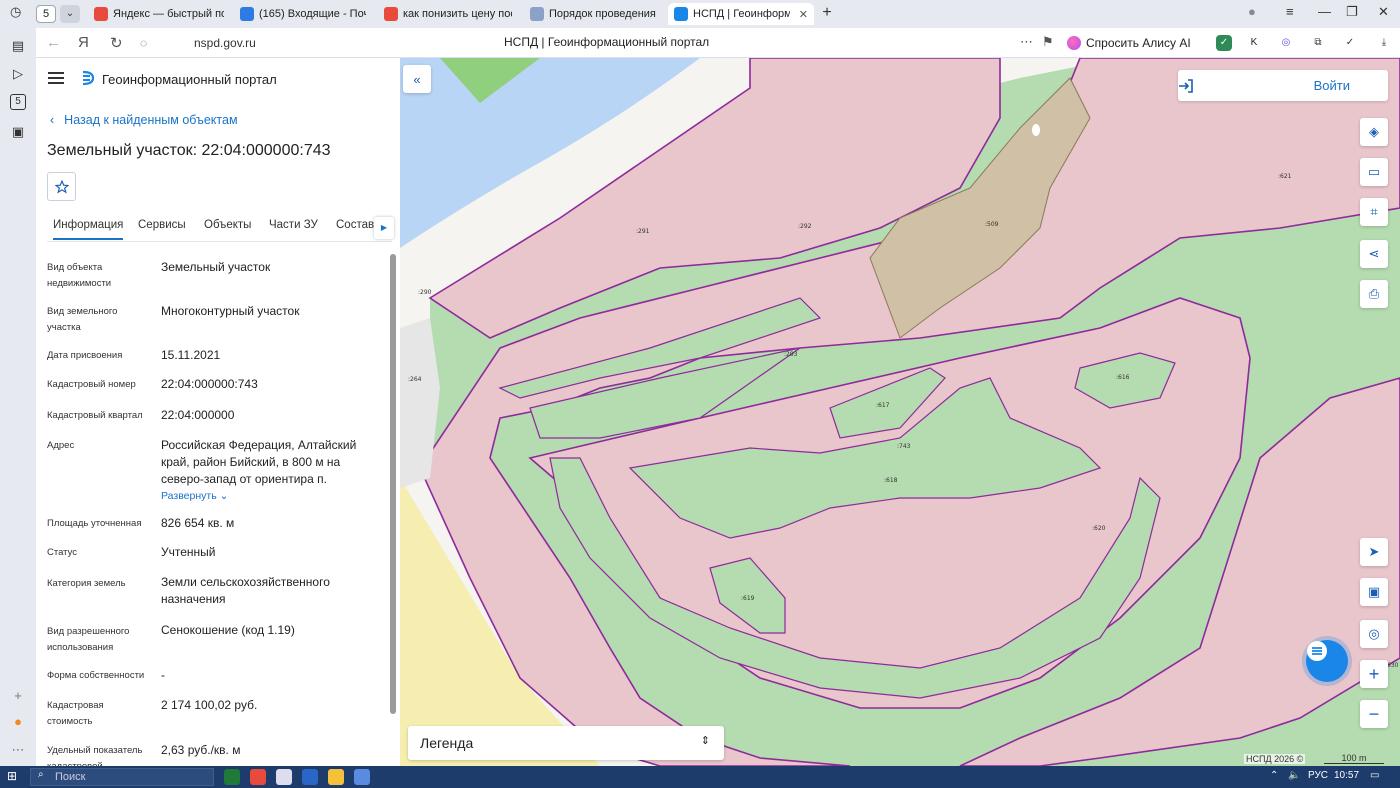 The height and width of the screenshot is (788, 1400). Describe the element at coordinates (448, 14) in the screenshot. I see `browser-tab-search: как понизить цену после` at that location.